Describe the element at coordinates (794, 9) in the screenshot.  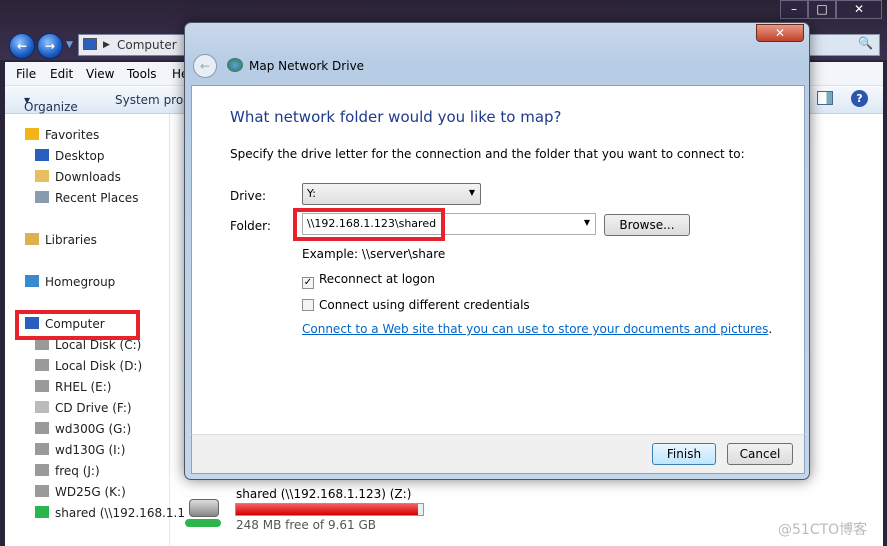
I see `minimize-button: –` at that location.